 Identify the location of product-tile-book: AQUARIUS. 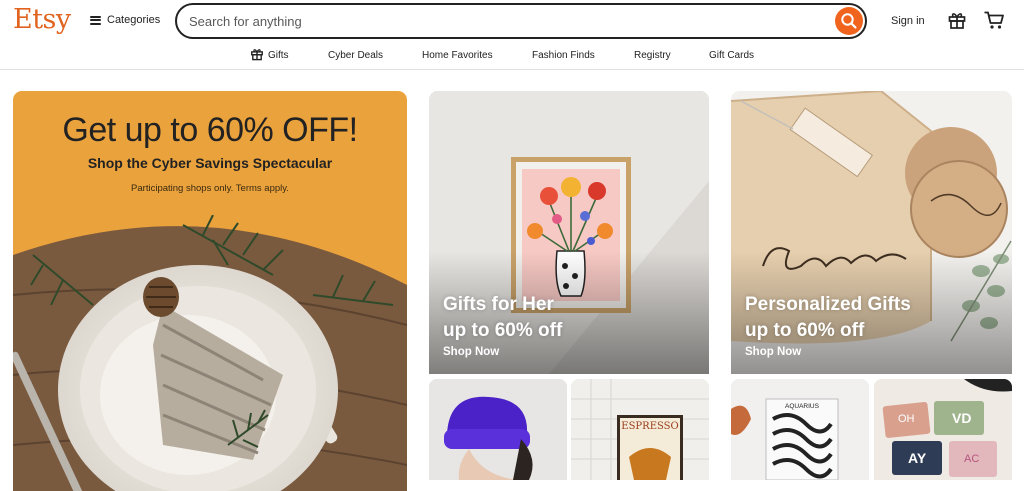
(800, 429).